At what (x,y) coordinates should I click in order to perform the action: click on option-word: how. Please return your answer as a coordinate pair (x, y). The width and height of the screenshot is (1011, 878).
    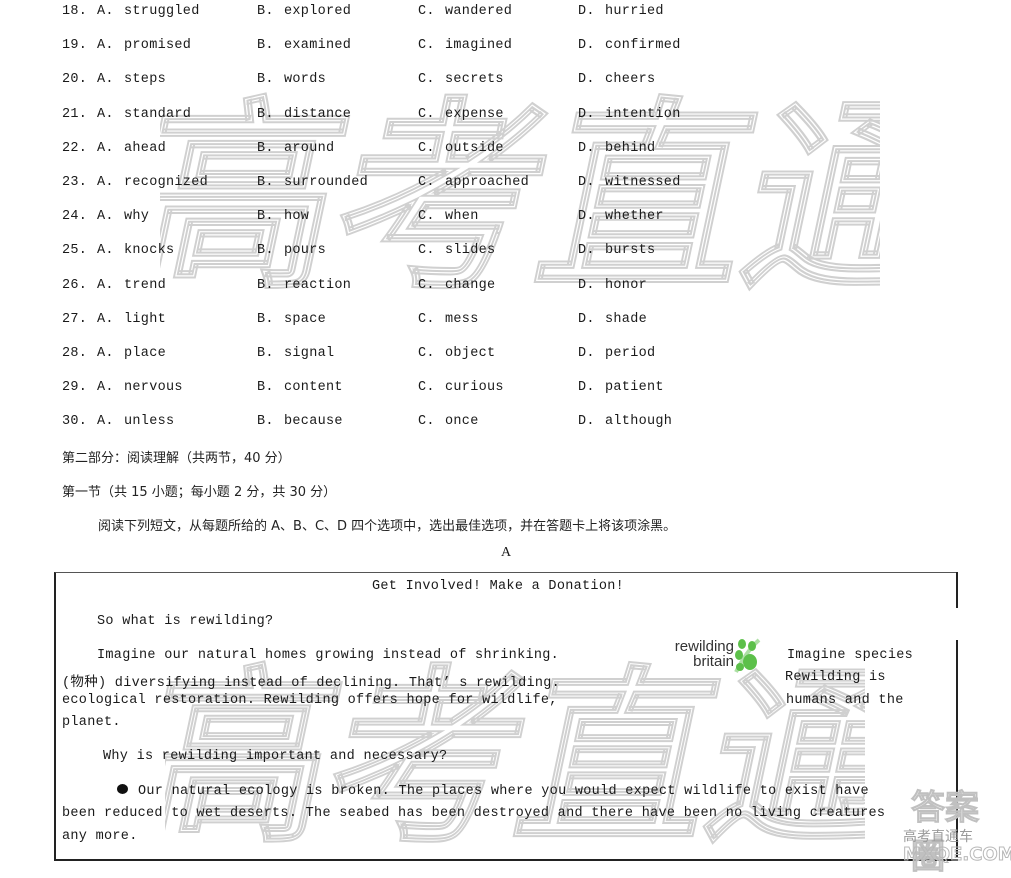
    Looking at the image, I should click on (297, 217).